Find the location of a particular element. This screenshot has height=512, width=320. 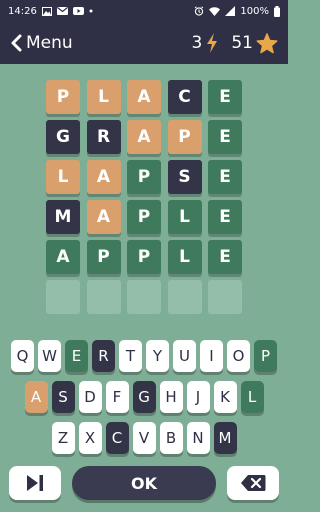

battery-percent: 100% is located at coordinates (254, 11).